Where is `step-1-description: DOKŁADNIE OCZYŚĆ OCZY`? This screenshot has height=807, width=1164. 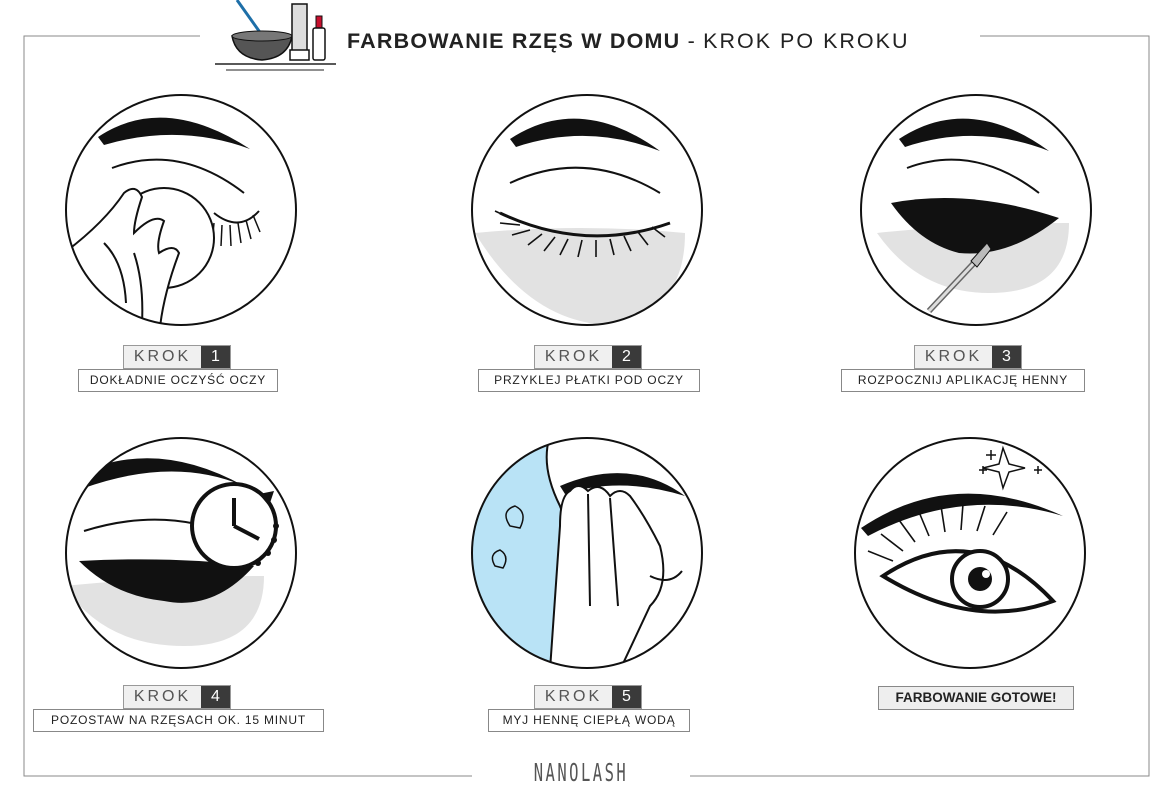
step-1-description: DOKŁADNIE OCZYŚĆ OCZY is located at coordinates (178, 380).